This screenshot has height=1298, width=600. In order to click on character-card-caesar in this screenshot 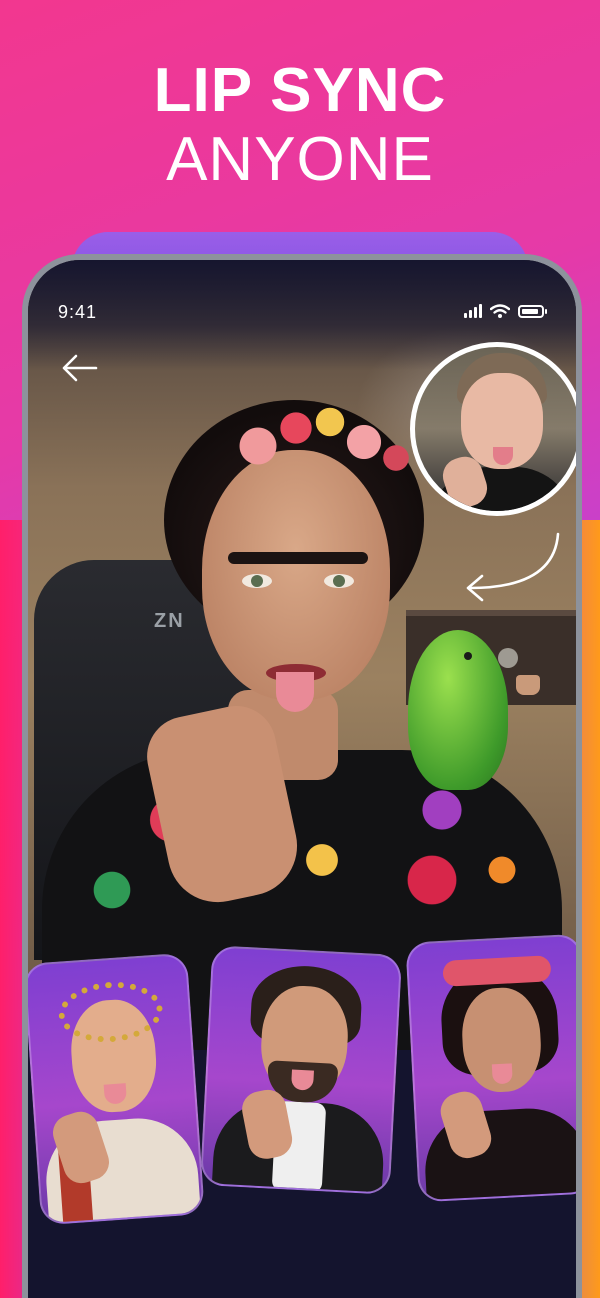, I will do `click(116, 1089)`.